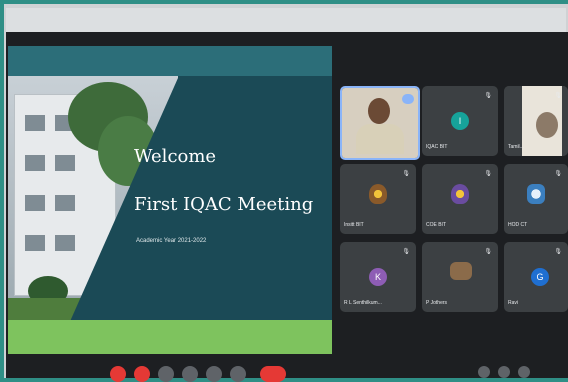  I want to click on slide-green-band, so click(170, 337).